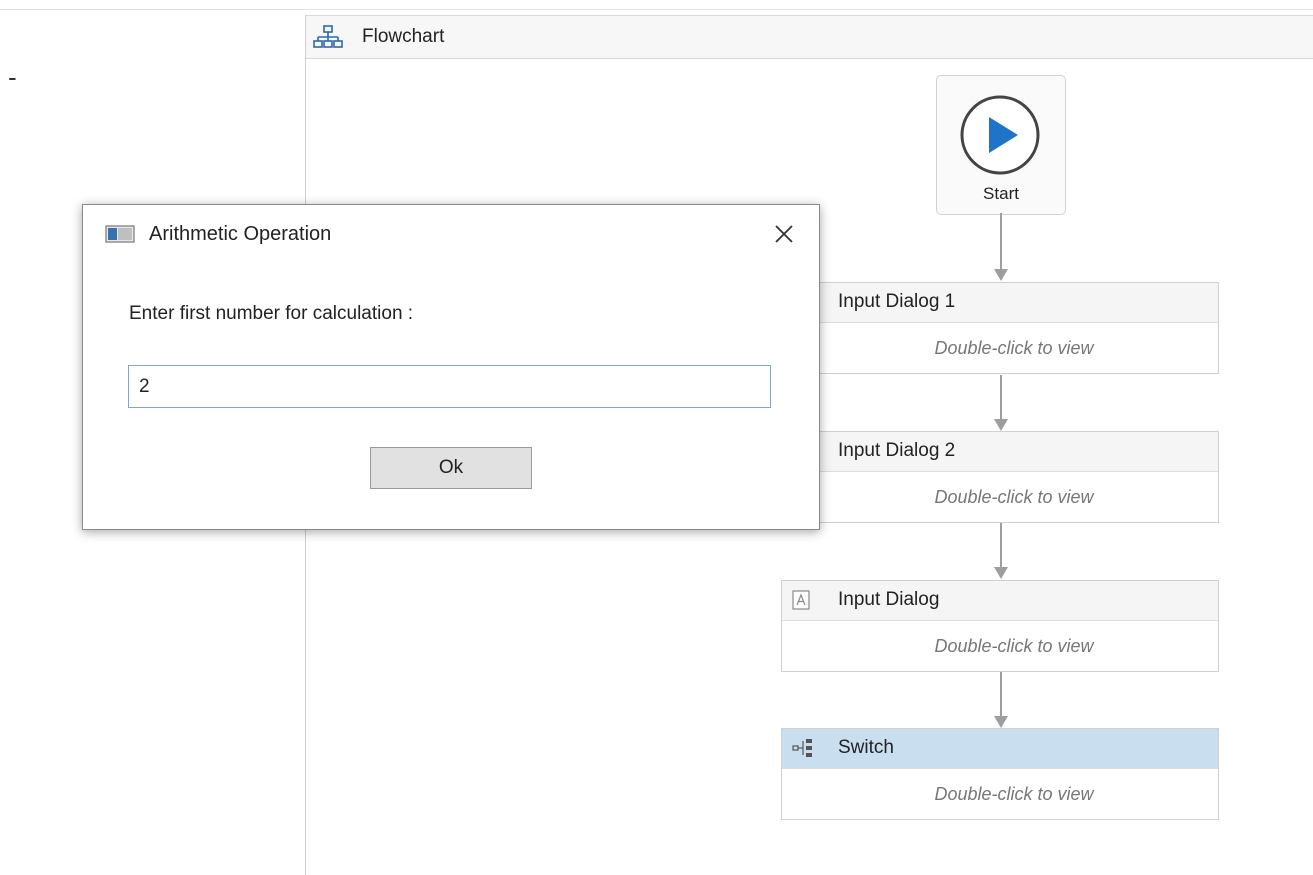 This screenshot has height=875, width=1313. What do you see at coordinates (1000, 749) in the screenshot?
I see `activity-header: Switch` at bounding box center [1000, 749].